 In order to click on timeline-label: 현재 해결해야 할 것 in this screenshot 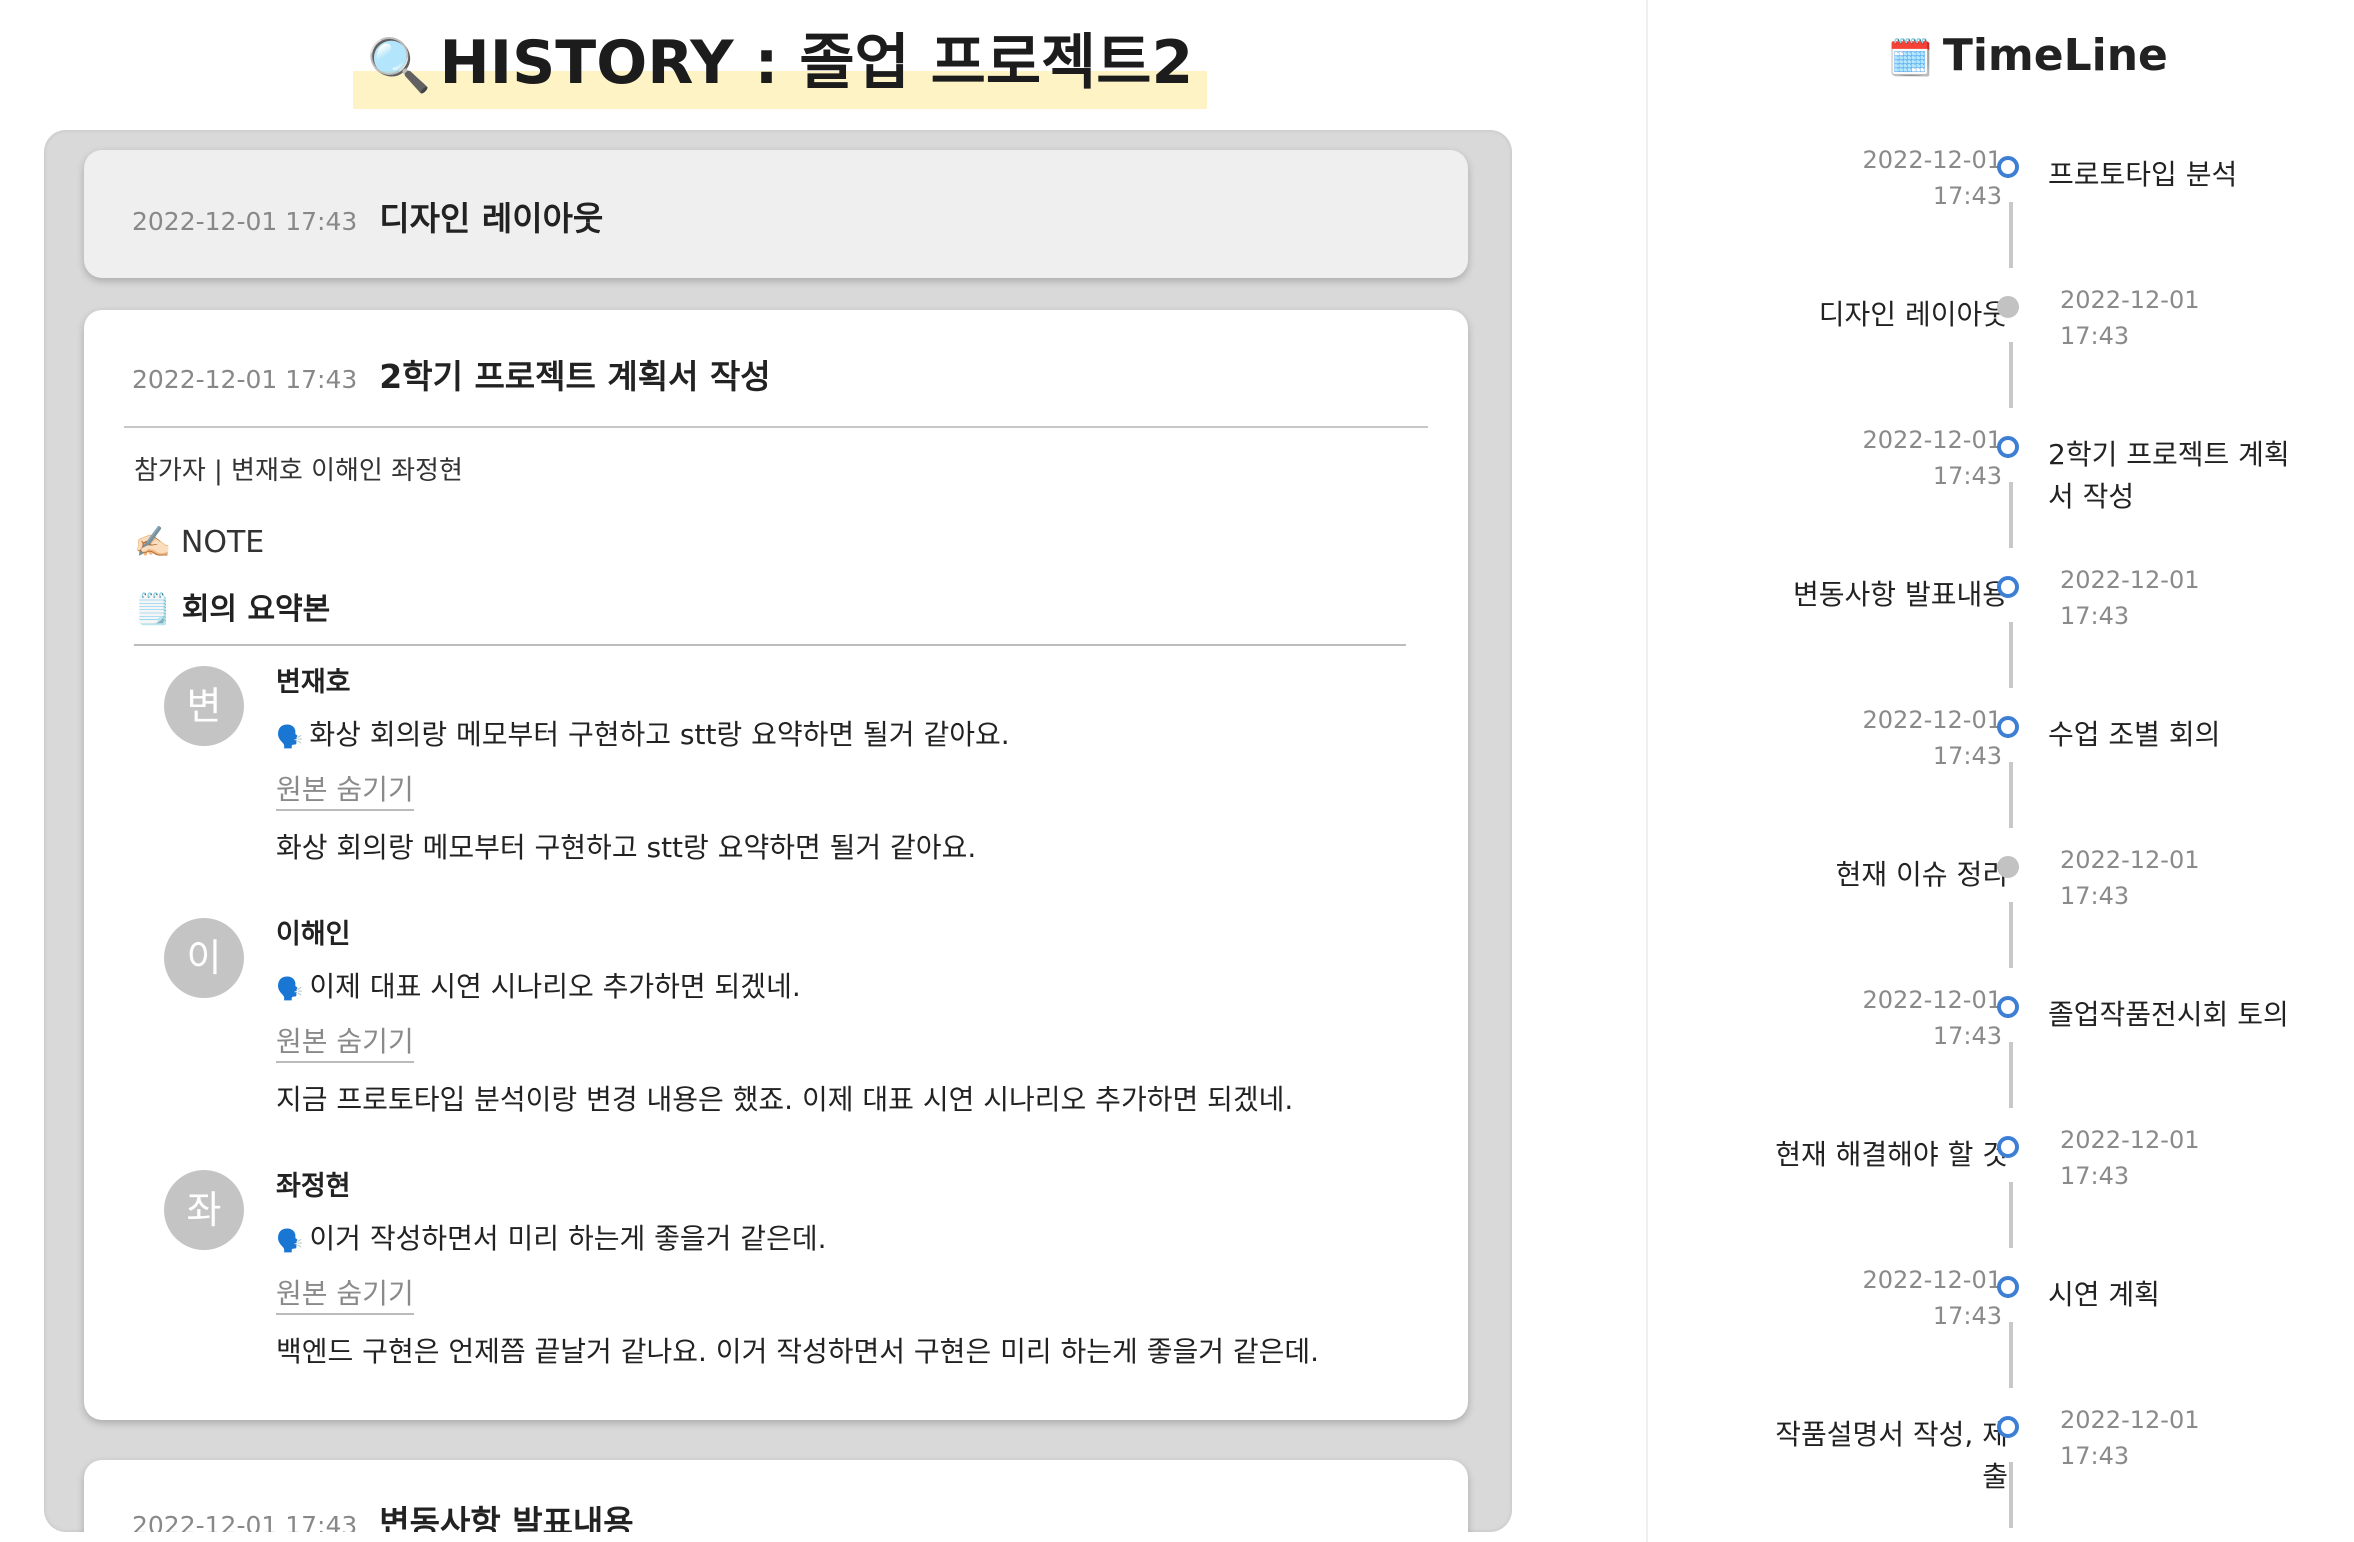, I will do `click(1878, 1155)`.